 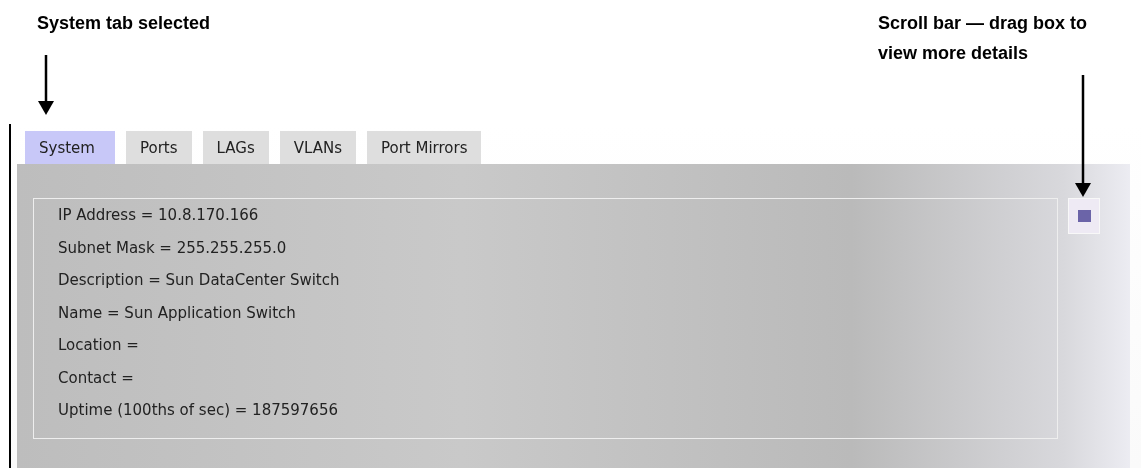 I want to click on tab: LAGs, so click(x=235, y=147).